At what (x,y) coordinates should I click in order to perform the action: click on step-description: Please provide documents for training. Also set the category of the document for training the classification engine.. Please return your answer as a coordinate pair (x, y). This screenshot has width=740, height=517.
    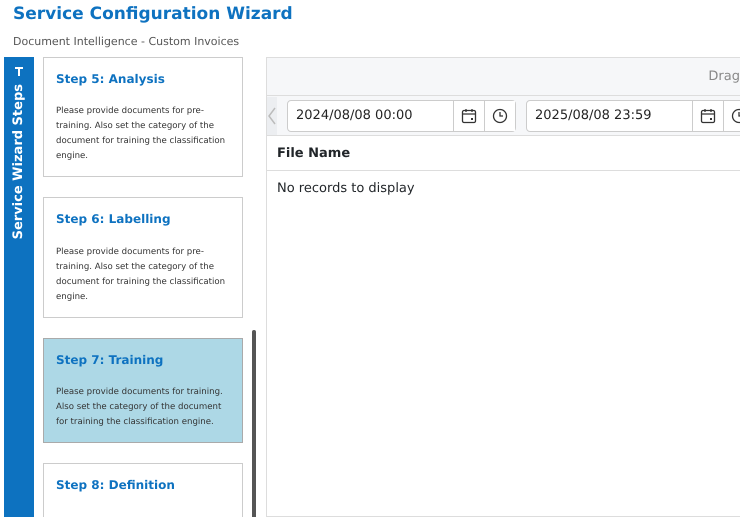
    Looking at the image, I should click on (140, 408).